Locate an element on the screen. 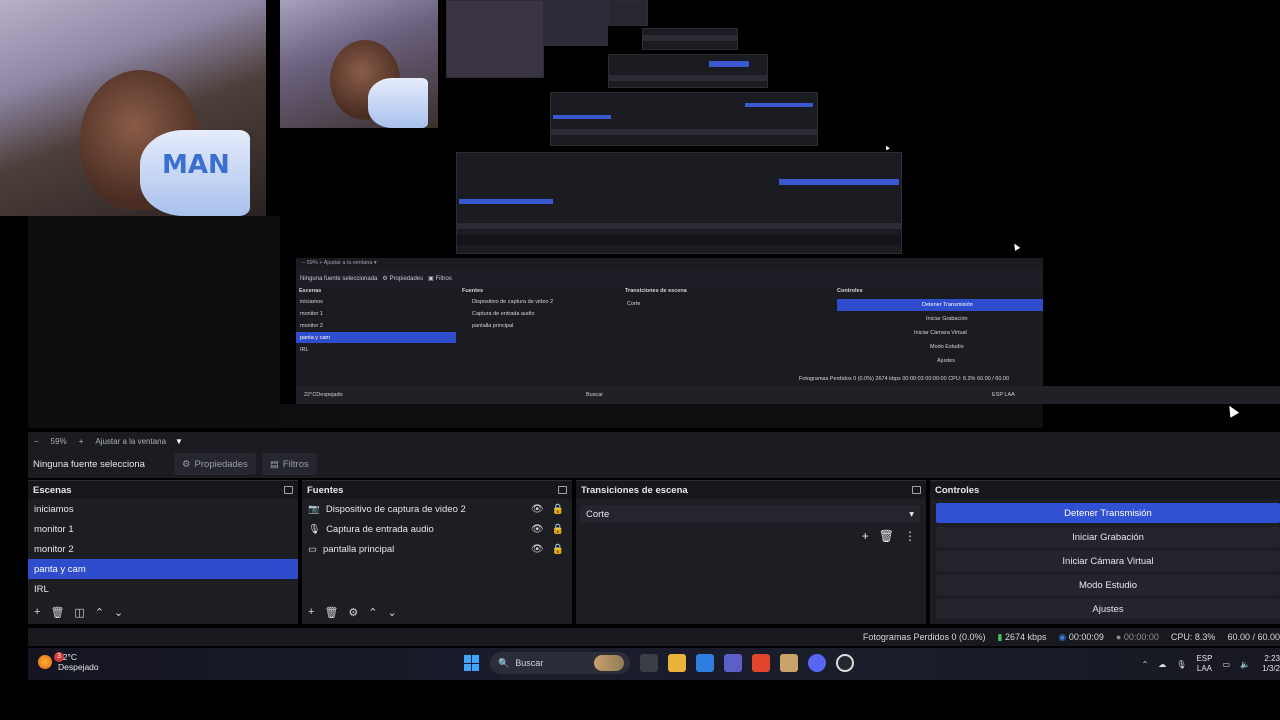 The width and height of the screenshot is (1280, 720). obs-icon is located at coordinates (845, 663).